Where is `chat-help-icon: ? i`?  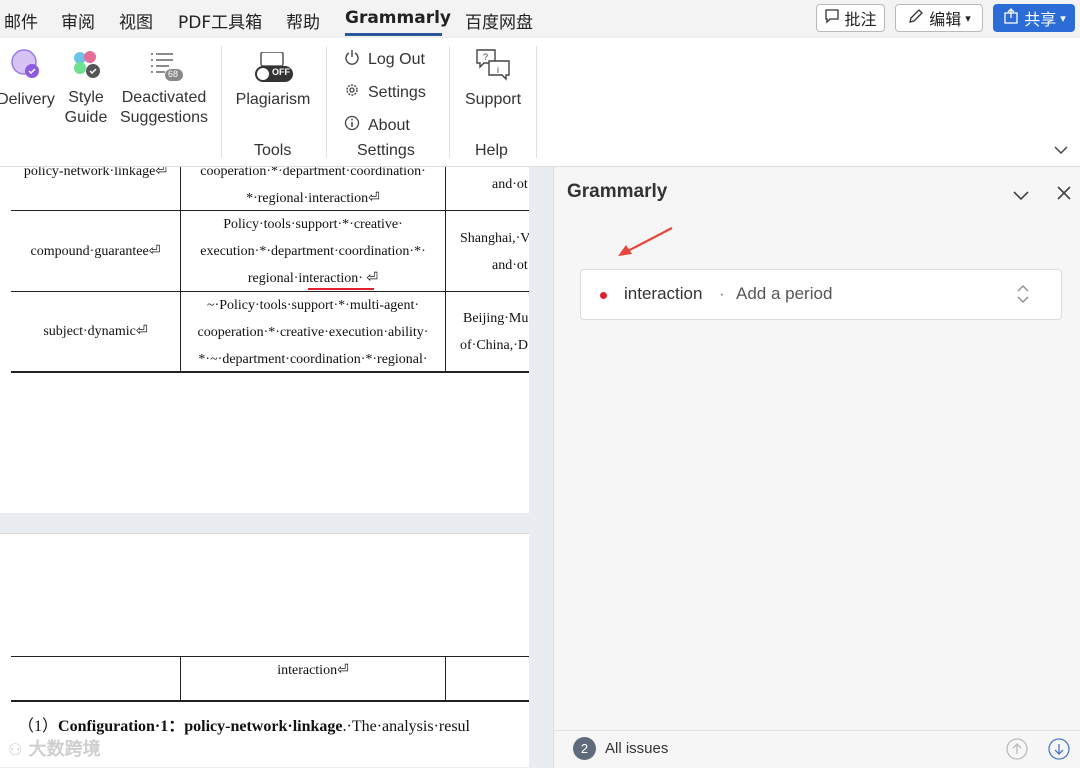
chat-help-icon: ? i is located at coordinates (493, 65).